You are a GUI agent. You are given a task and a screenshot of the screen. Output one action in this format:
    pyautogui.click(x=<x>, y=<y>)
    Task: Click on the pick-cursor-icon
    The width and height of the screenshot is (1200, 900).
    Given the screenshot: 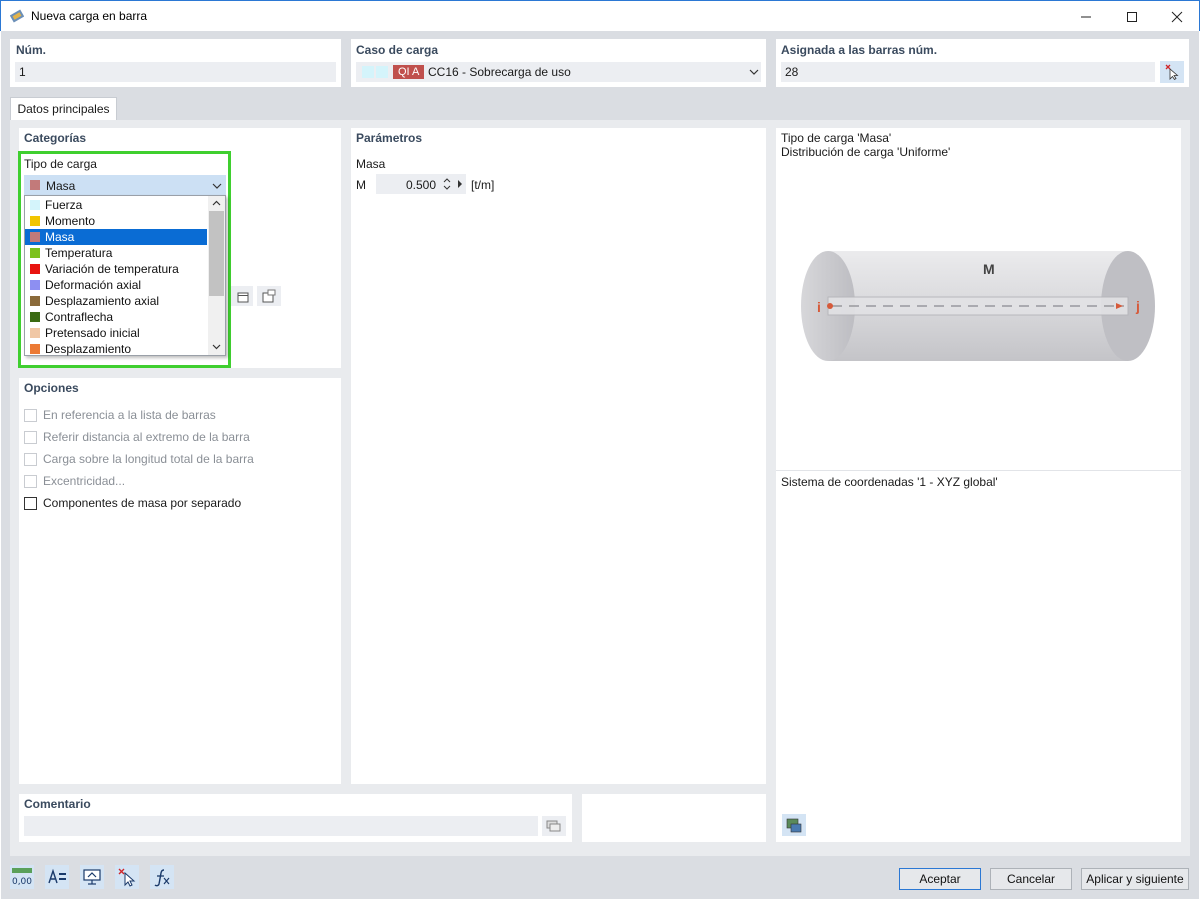 What is the action you would take?
    pyautogui.click(x=1172, y=72)
    